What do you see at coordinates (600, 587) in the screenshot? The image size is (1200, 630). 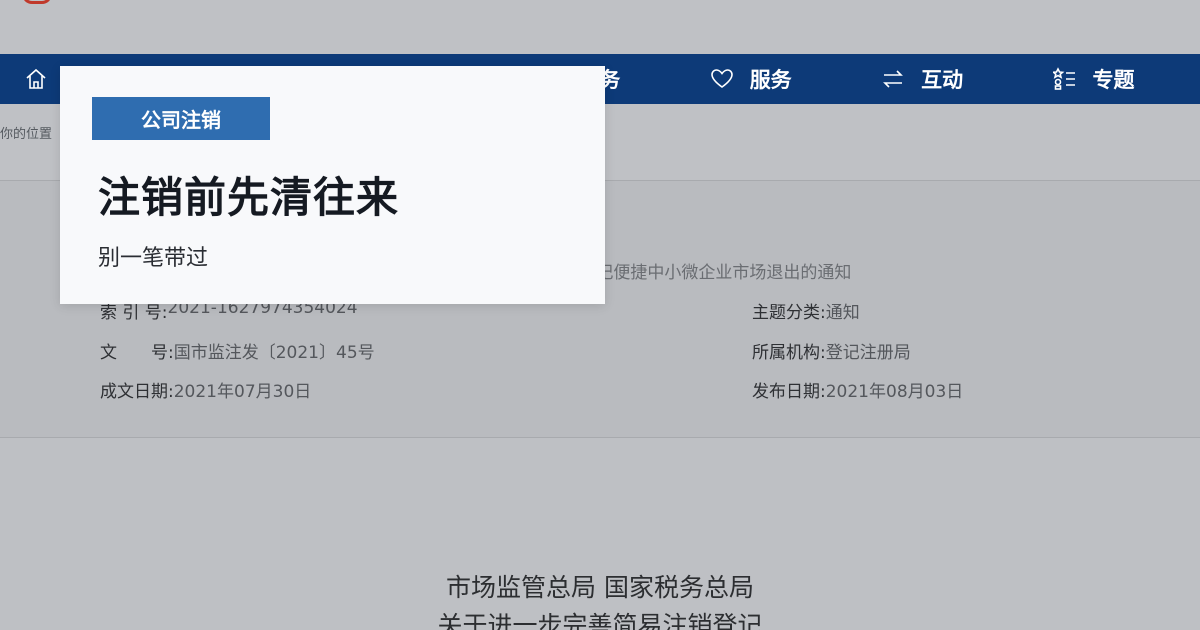 I see `document-heading-line-1: 市场监管总局 国家税务总局` at bounding box center [600, 587].